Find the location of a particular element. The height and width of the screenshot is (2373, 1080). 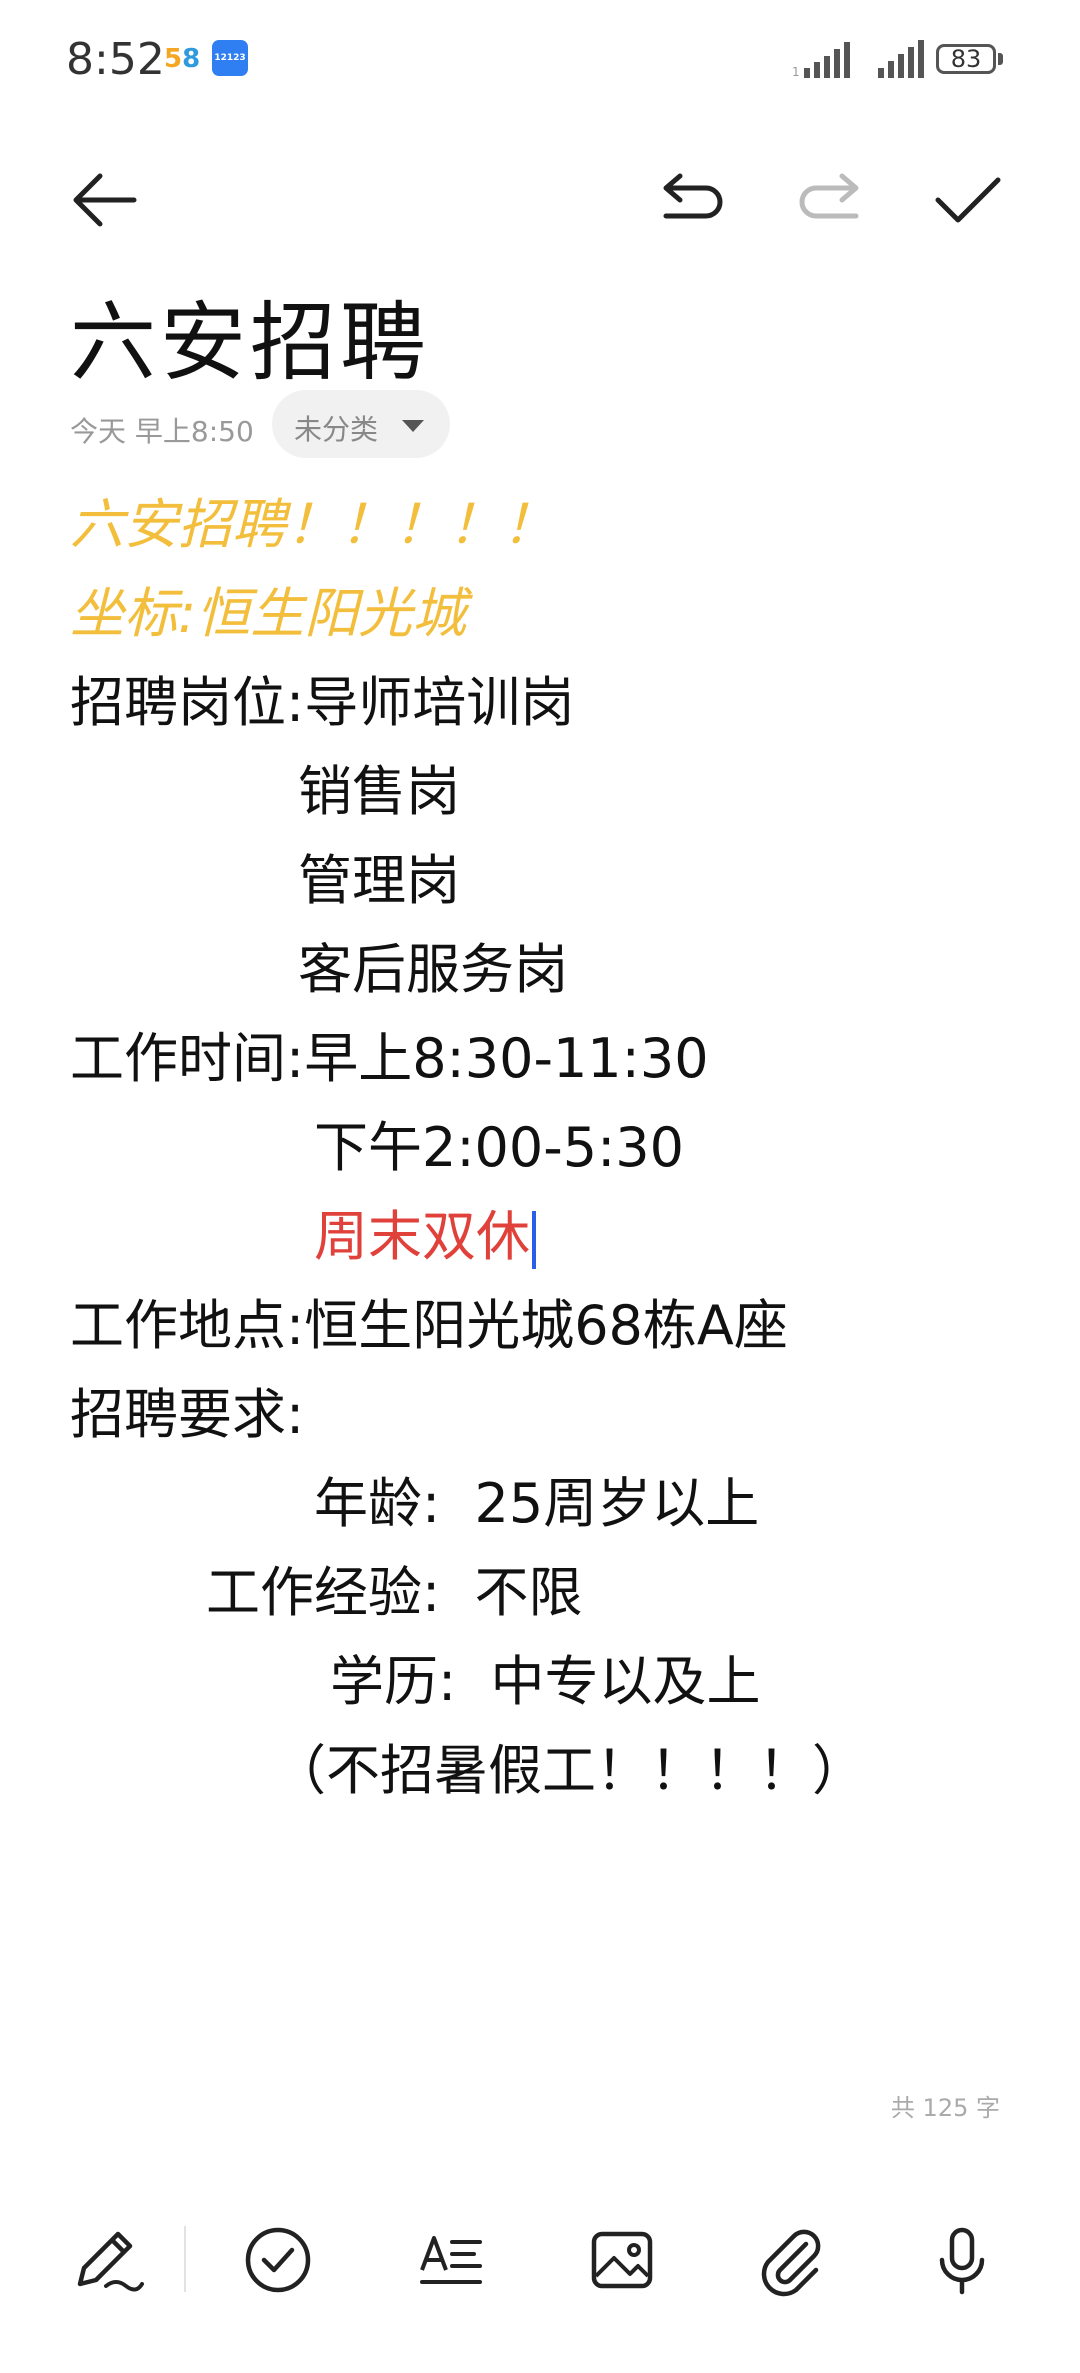

pen-icon is located at coordinates (106, 2260).